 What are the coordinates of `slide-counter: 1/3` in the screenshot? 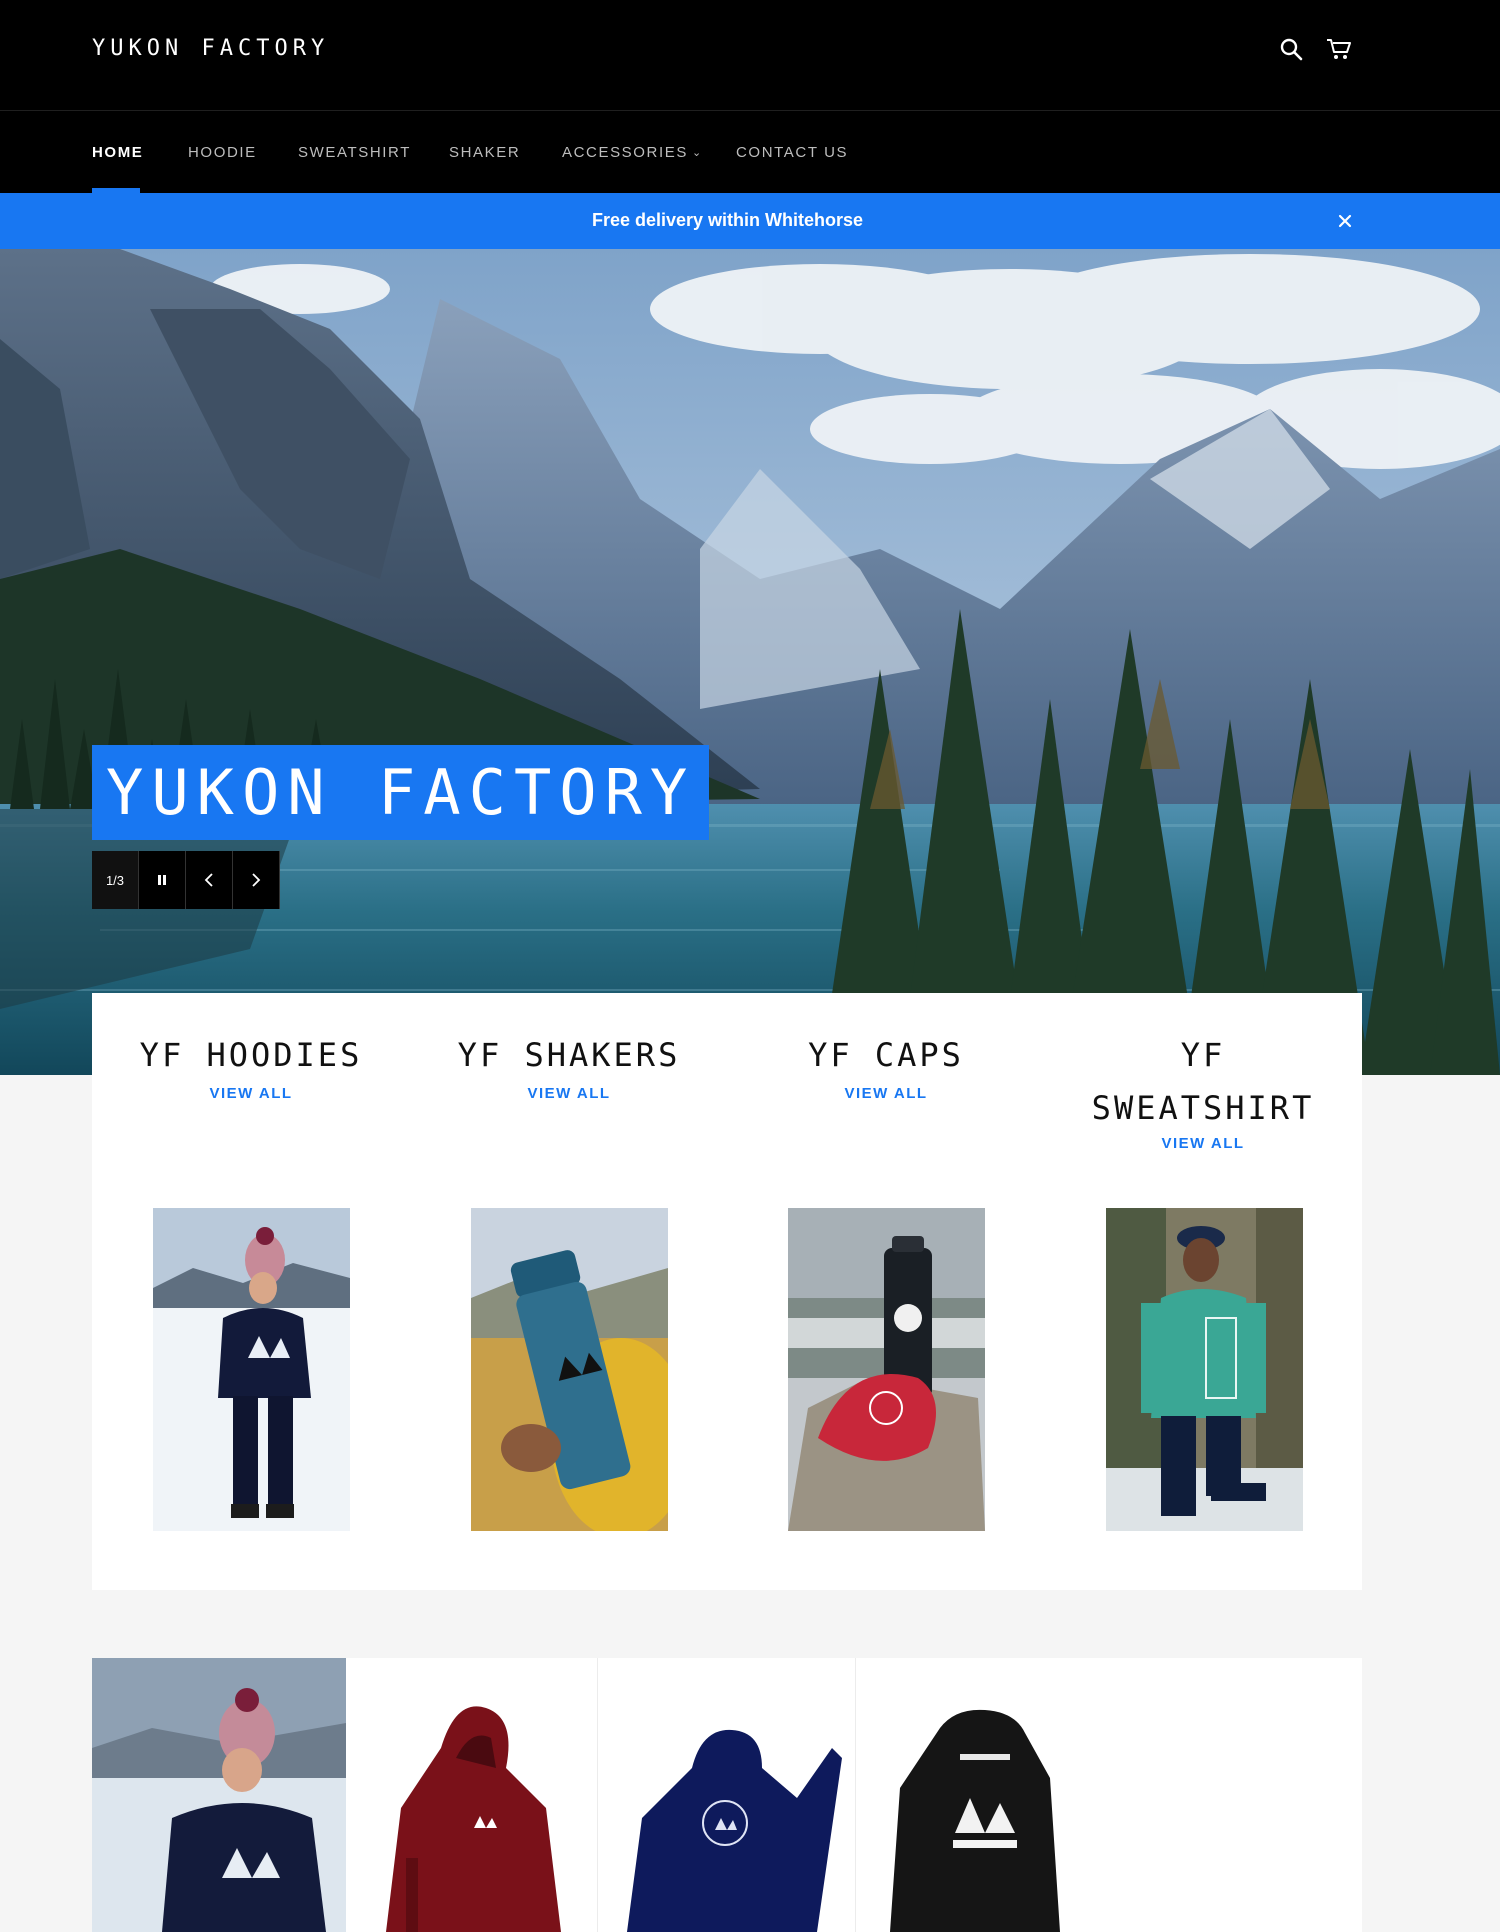 It's located at (115, 880).